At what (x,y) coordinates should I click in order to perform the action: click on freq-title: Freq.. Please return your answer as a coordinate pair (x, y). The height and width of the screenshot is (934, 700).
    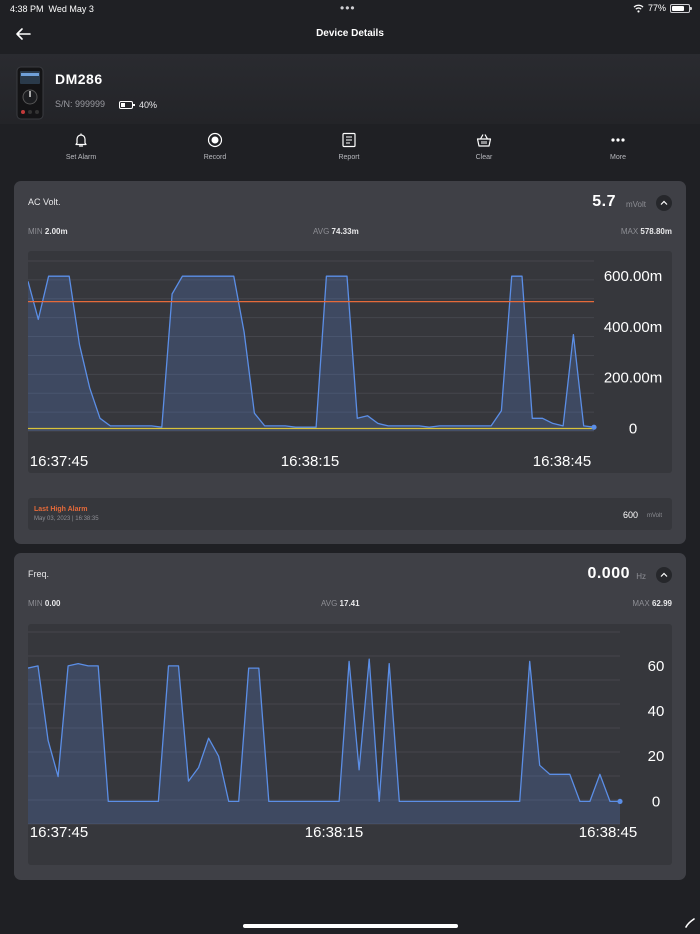
    Looking at the image, I should click on (39, 574).